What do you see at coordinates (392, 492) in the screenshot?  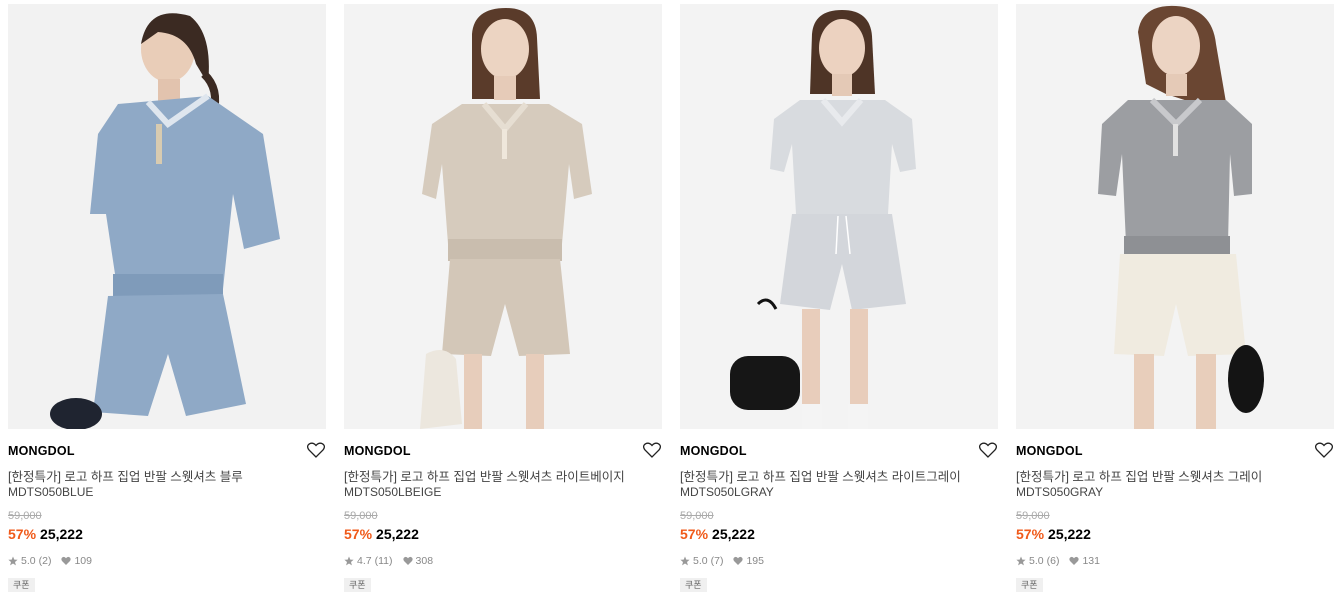 I see `product-code: MDTS050LBEIGE` at bounding box center [392, 492].